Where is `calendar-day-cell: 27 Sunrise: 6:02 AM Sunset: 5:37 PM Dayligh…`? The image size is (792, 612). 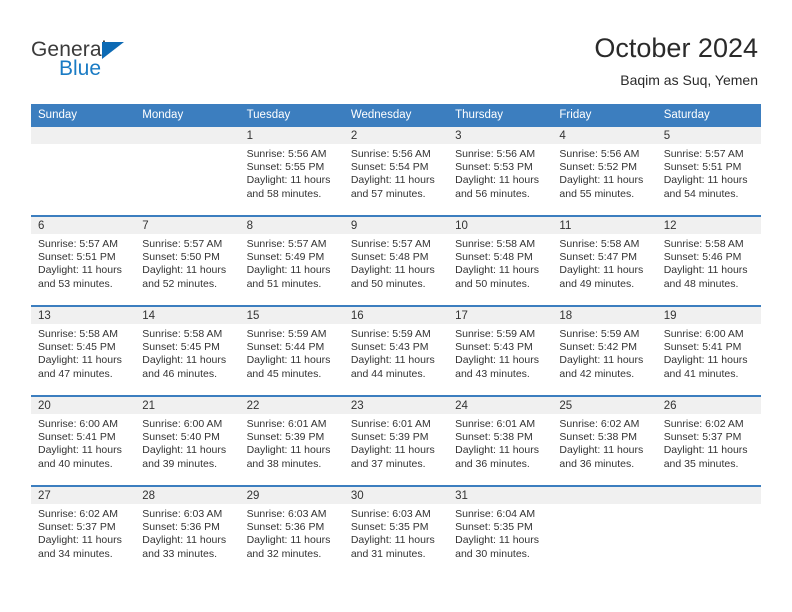 calendar-day-cell: 27 Sunrise: 6:02 AM Sunset: 5:37 PM Dayligh… is located at coordinates (83, 530).